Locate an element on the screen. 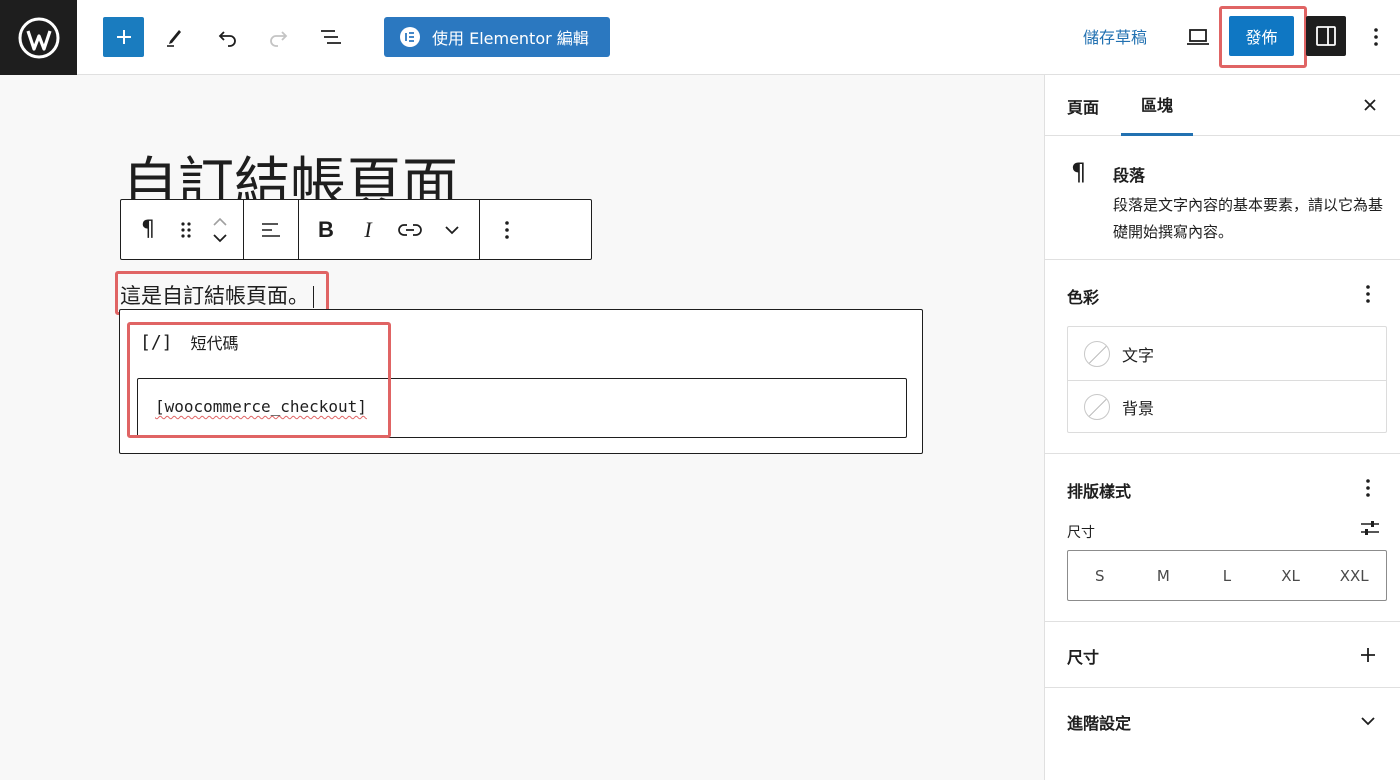 The width and height of the screenshot is (1400, 780). typography-panel-options-button is located at coordinates (1368, 488).